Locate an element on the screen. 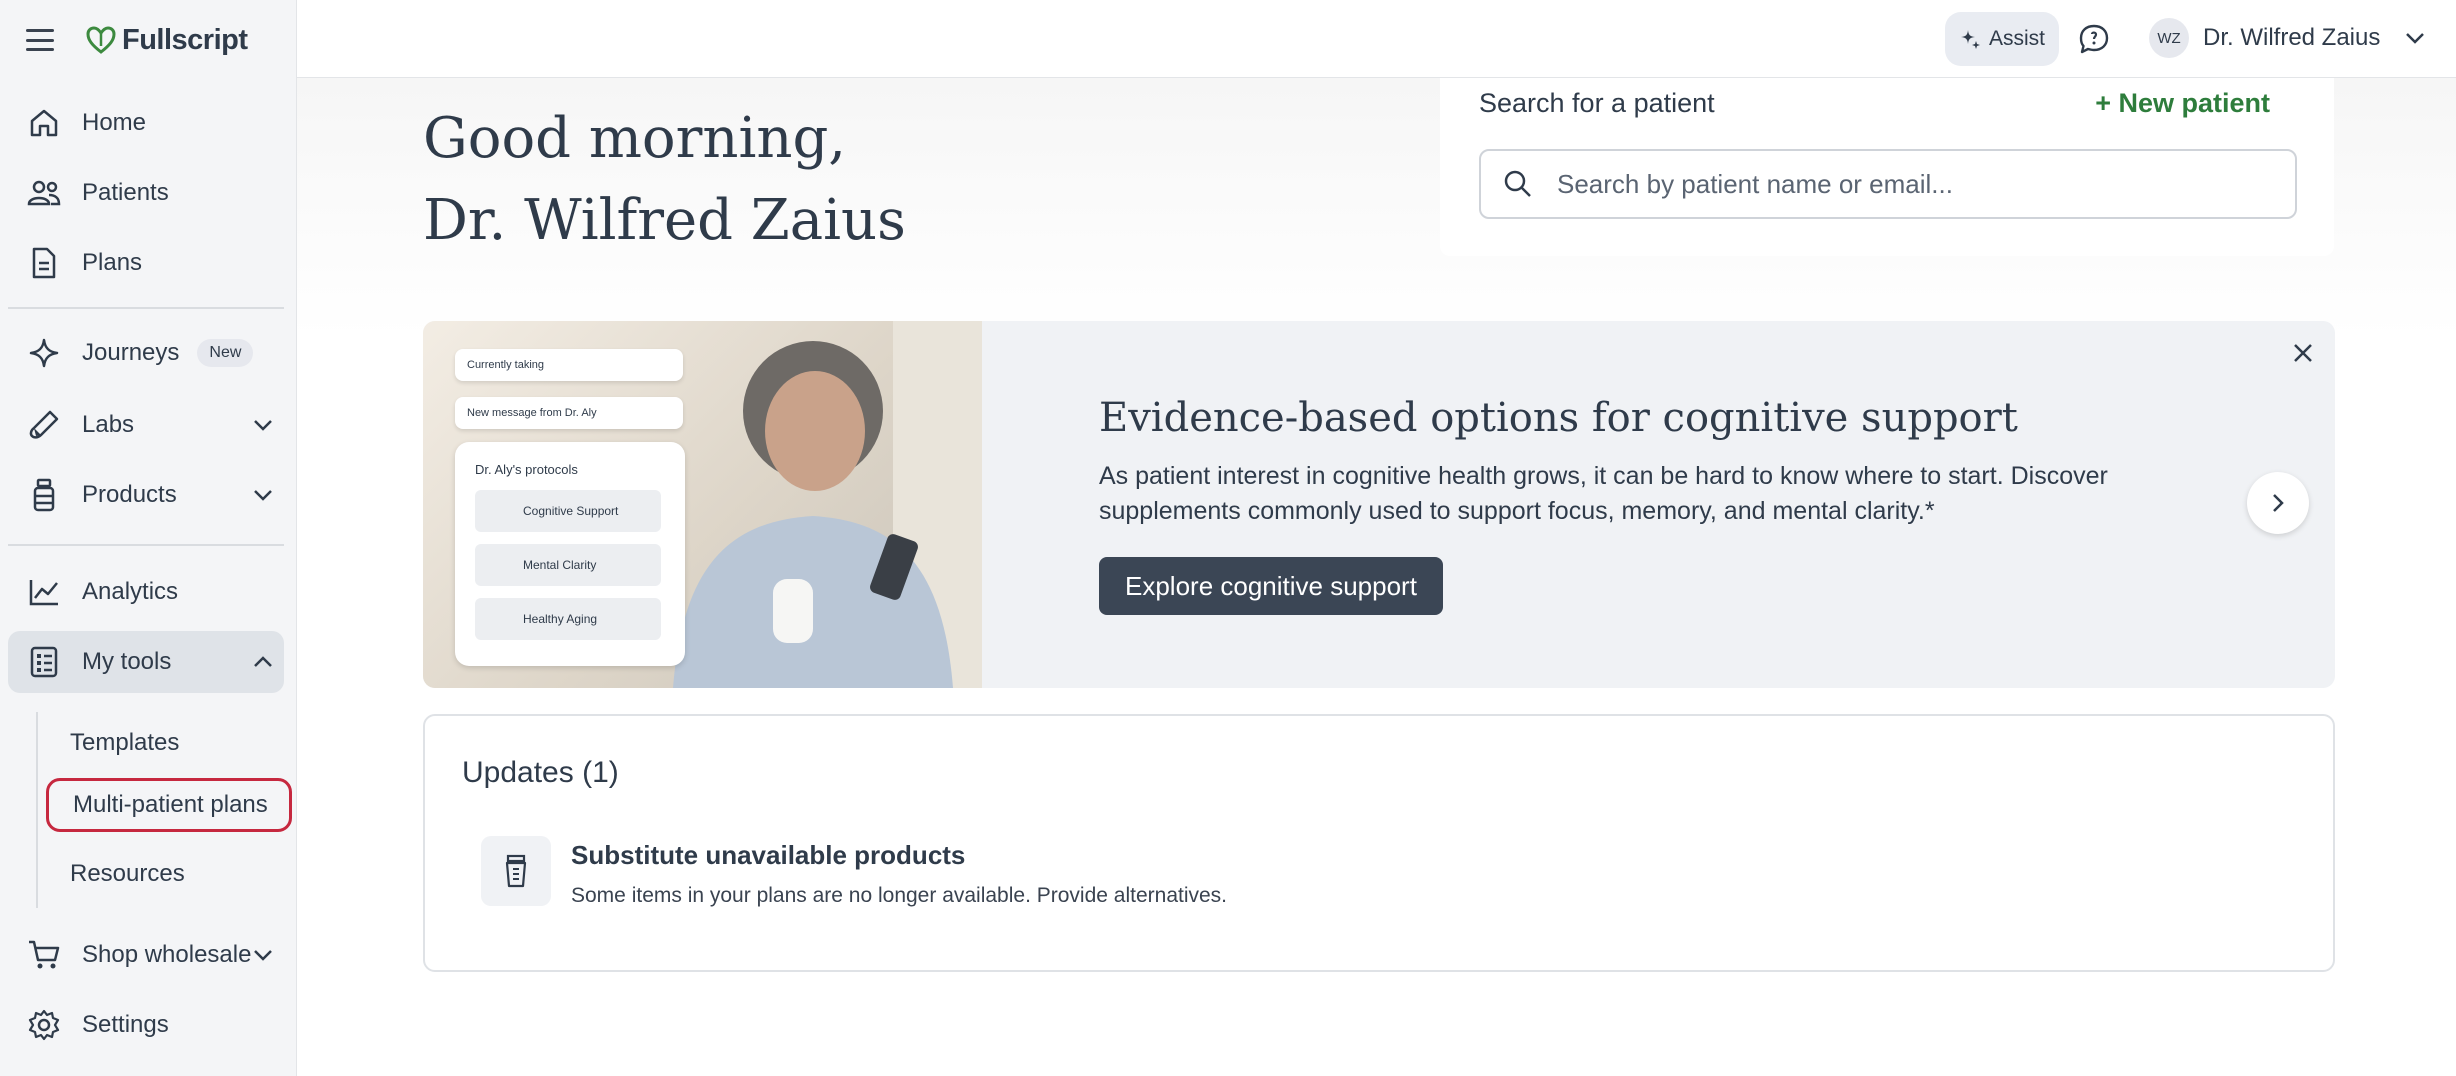  search-box is located at coordinates (1888, 184).